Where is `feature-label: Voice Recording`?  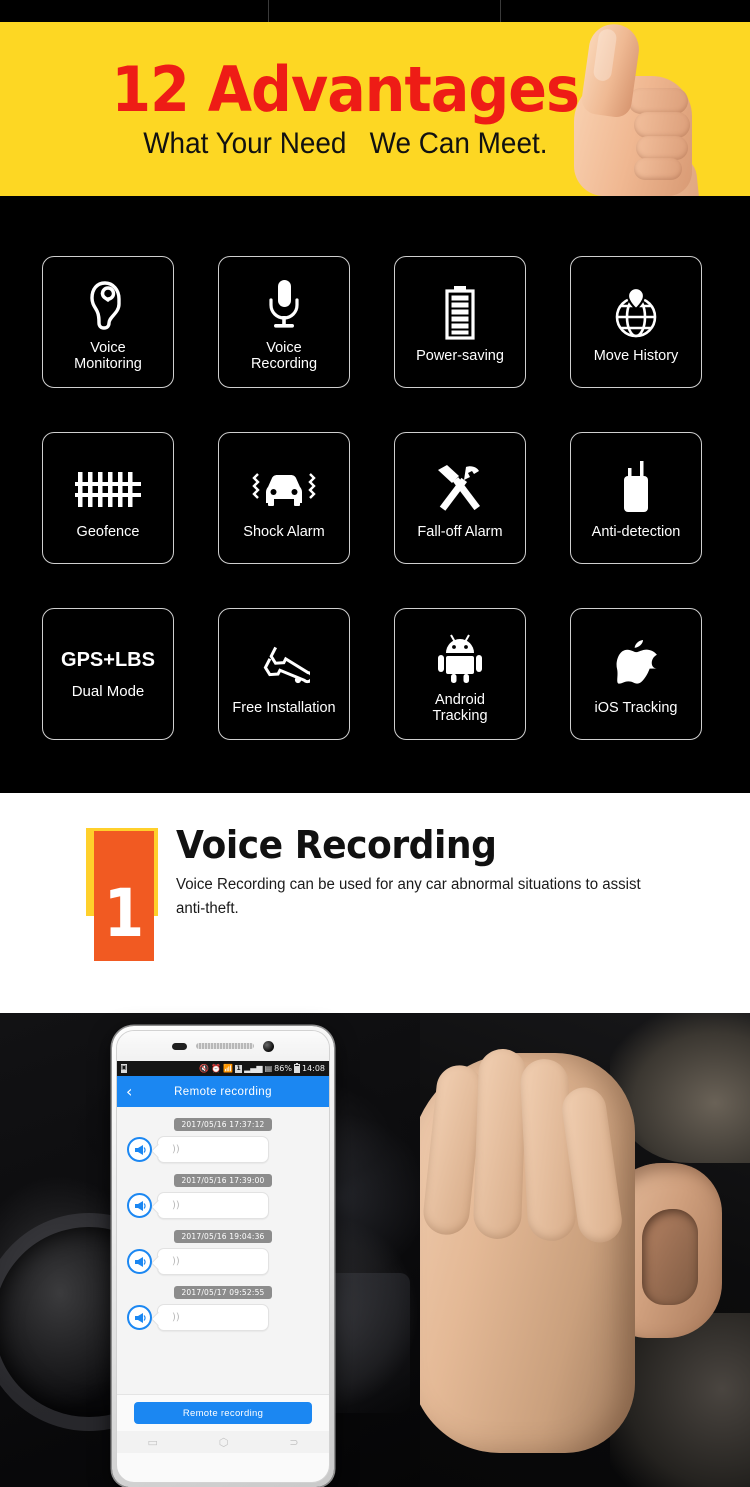 feature-label: Voice Recording is located at coordinates (284, 355).